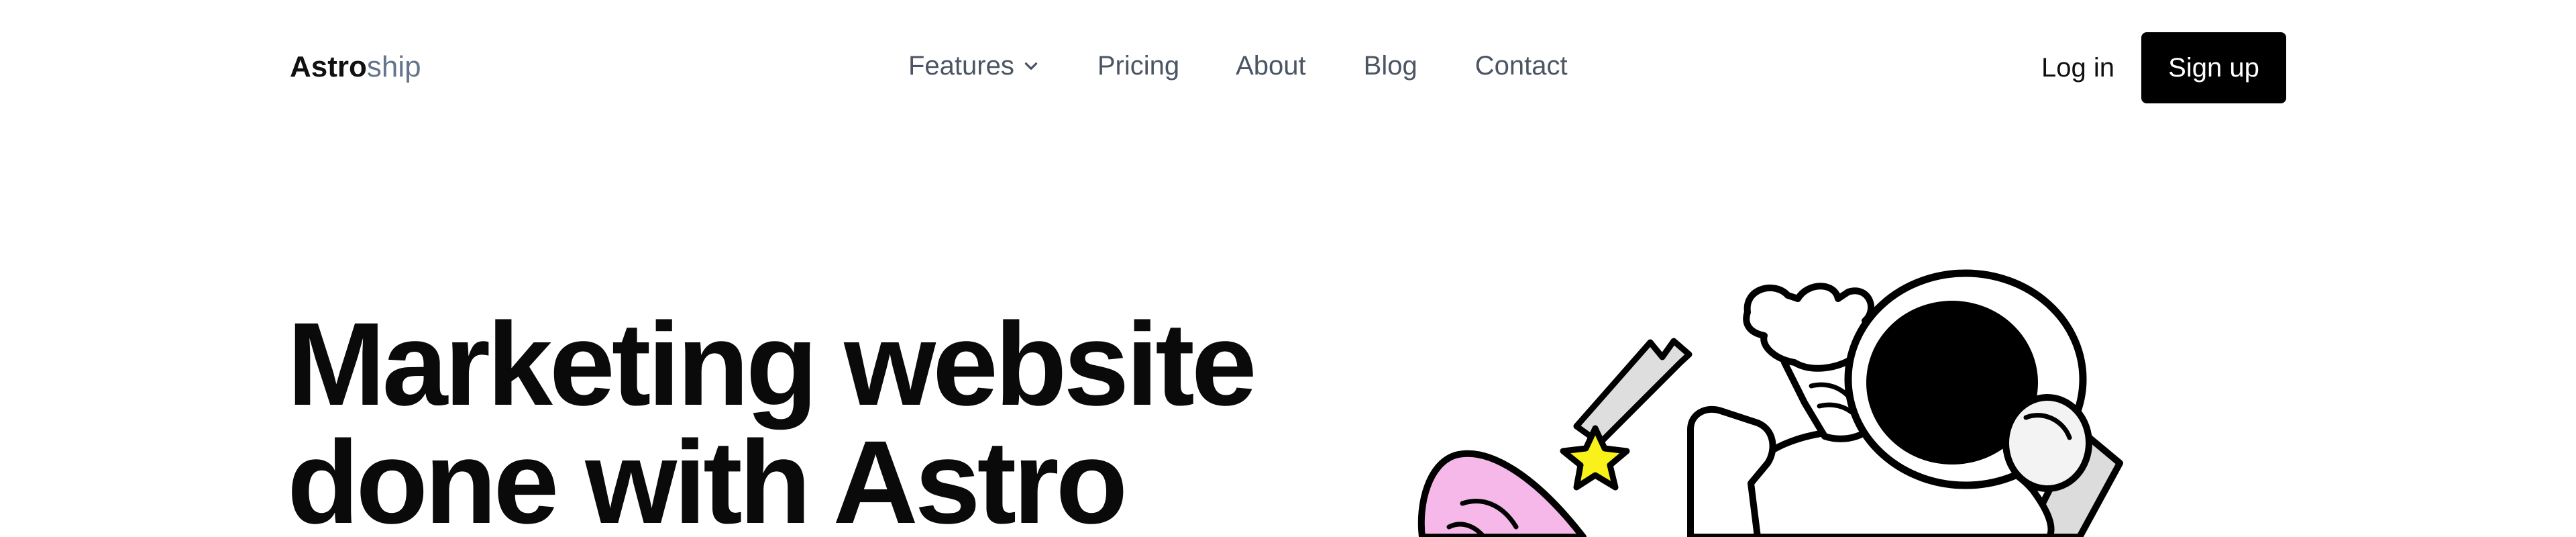 This screenshot has width=2576, height=537. I want to click on main-nav: Features Pricing About Blog Contact, so click(1238, 66).